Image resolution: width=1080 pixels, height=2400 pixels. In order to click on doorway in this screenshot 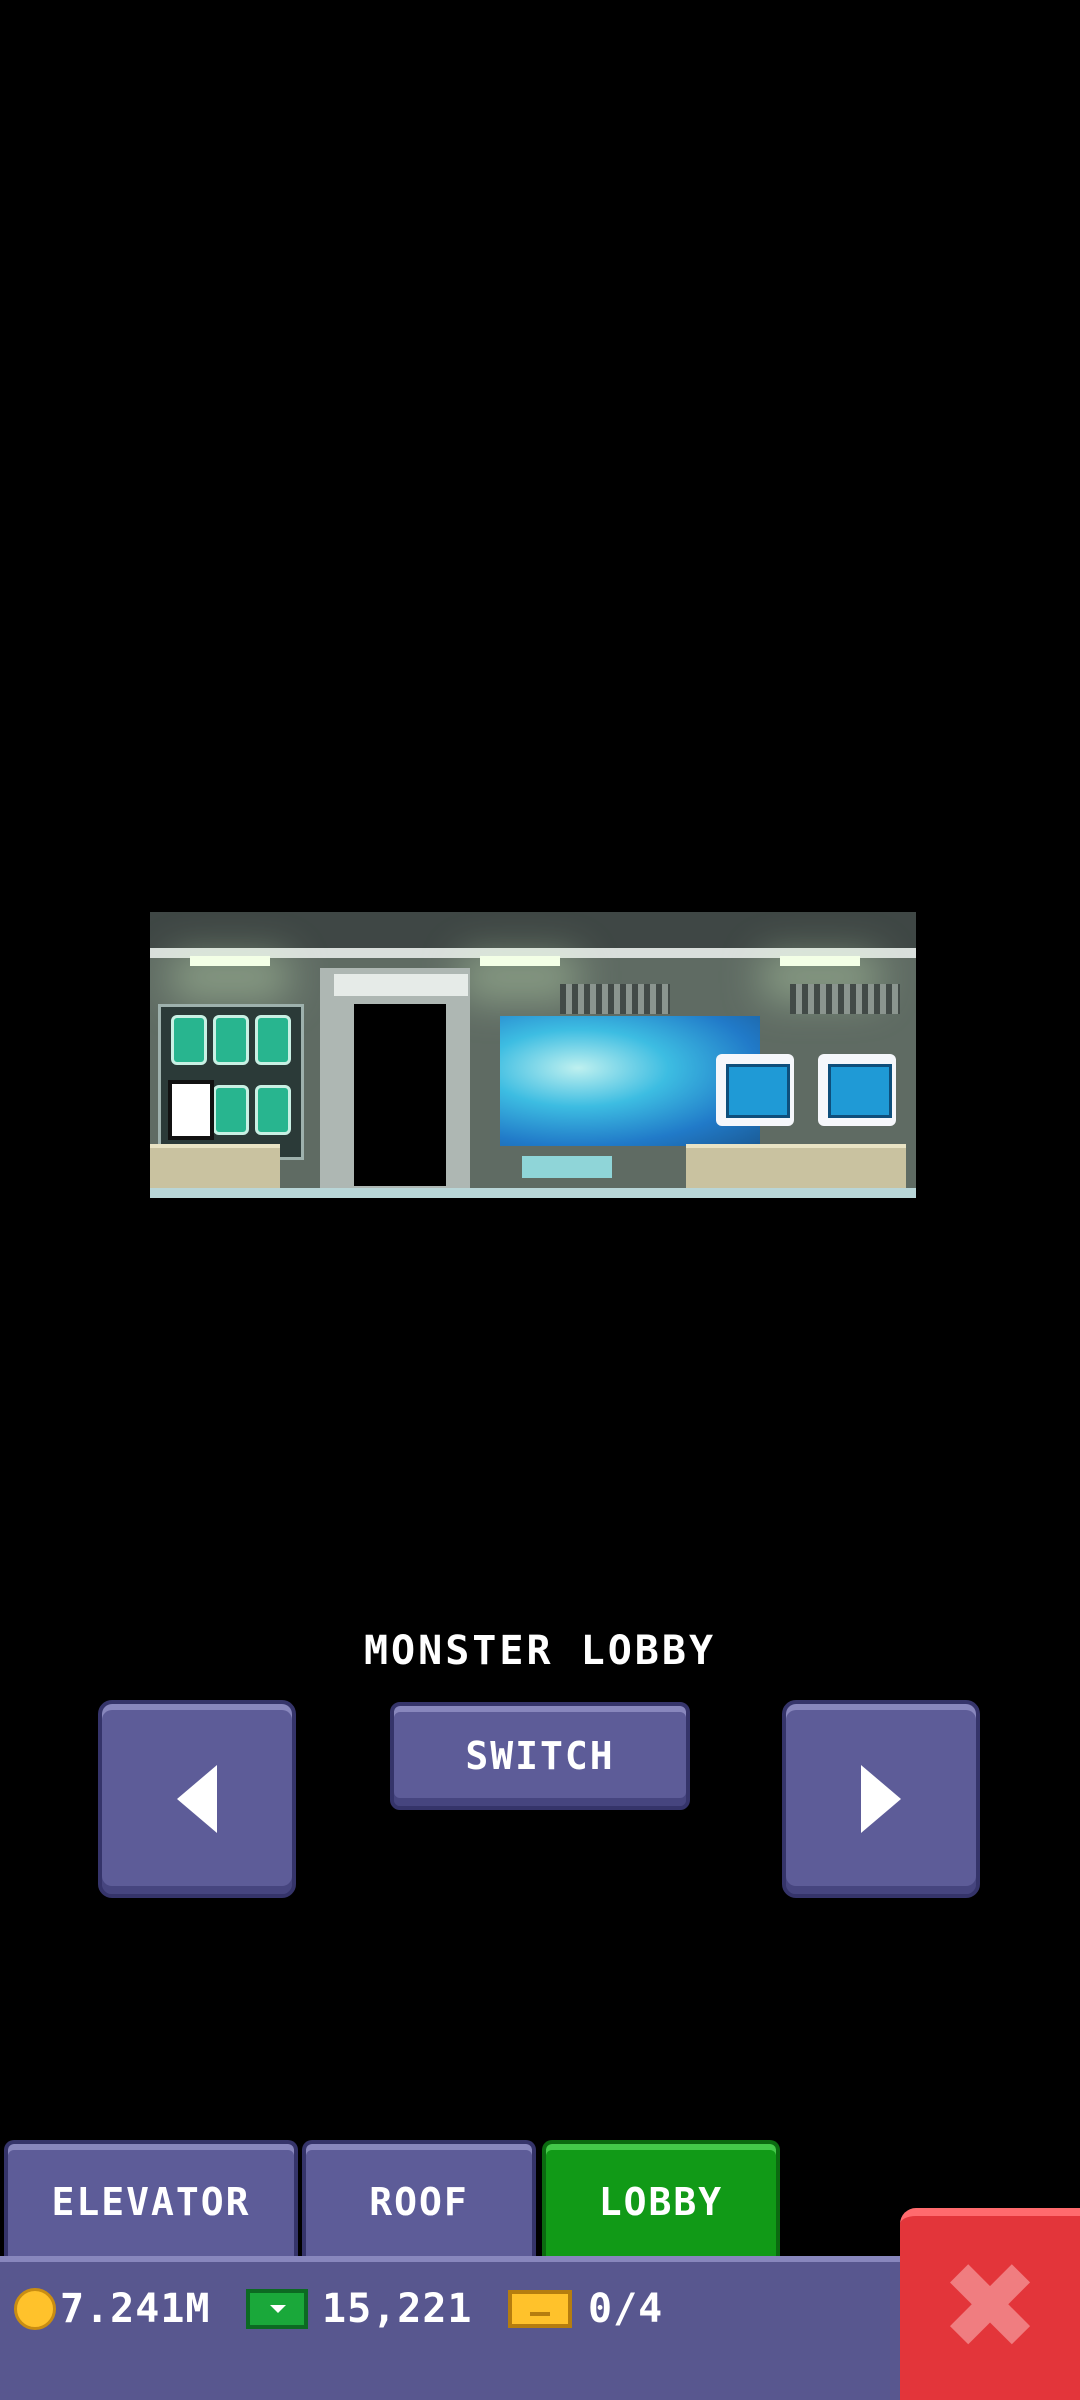, I will do `click(400, 1095)`.